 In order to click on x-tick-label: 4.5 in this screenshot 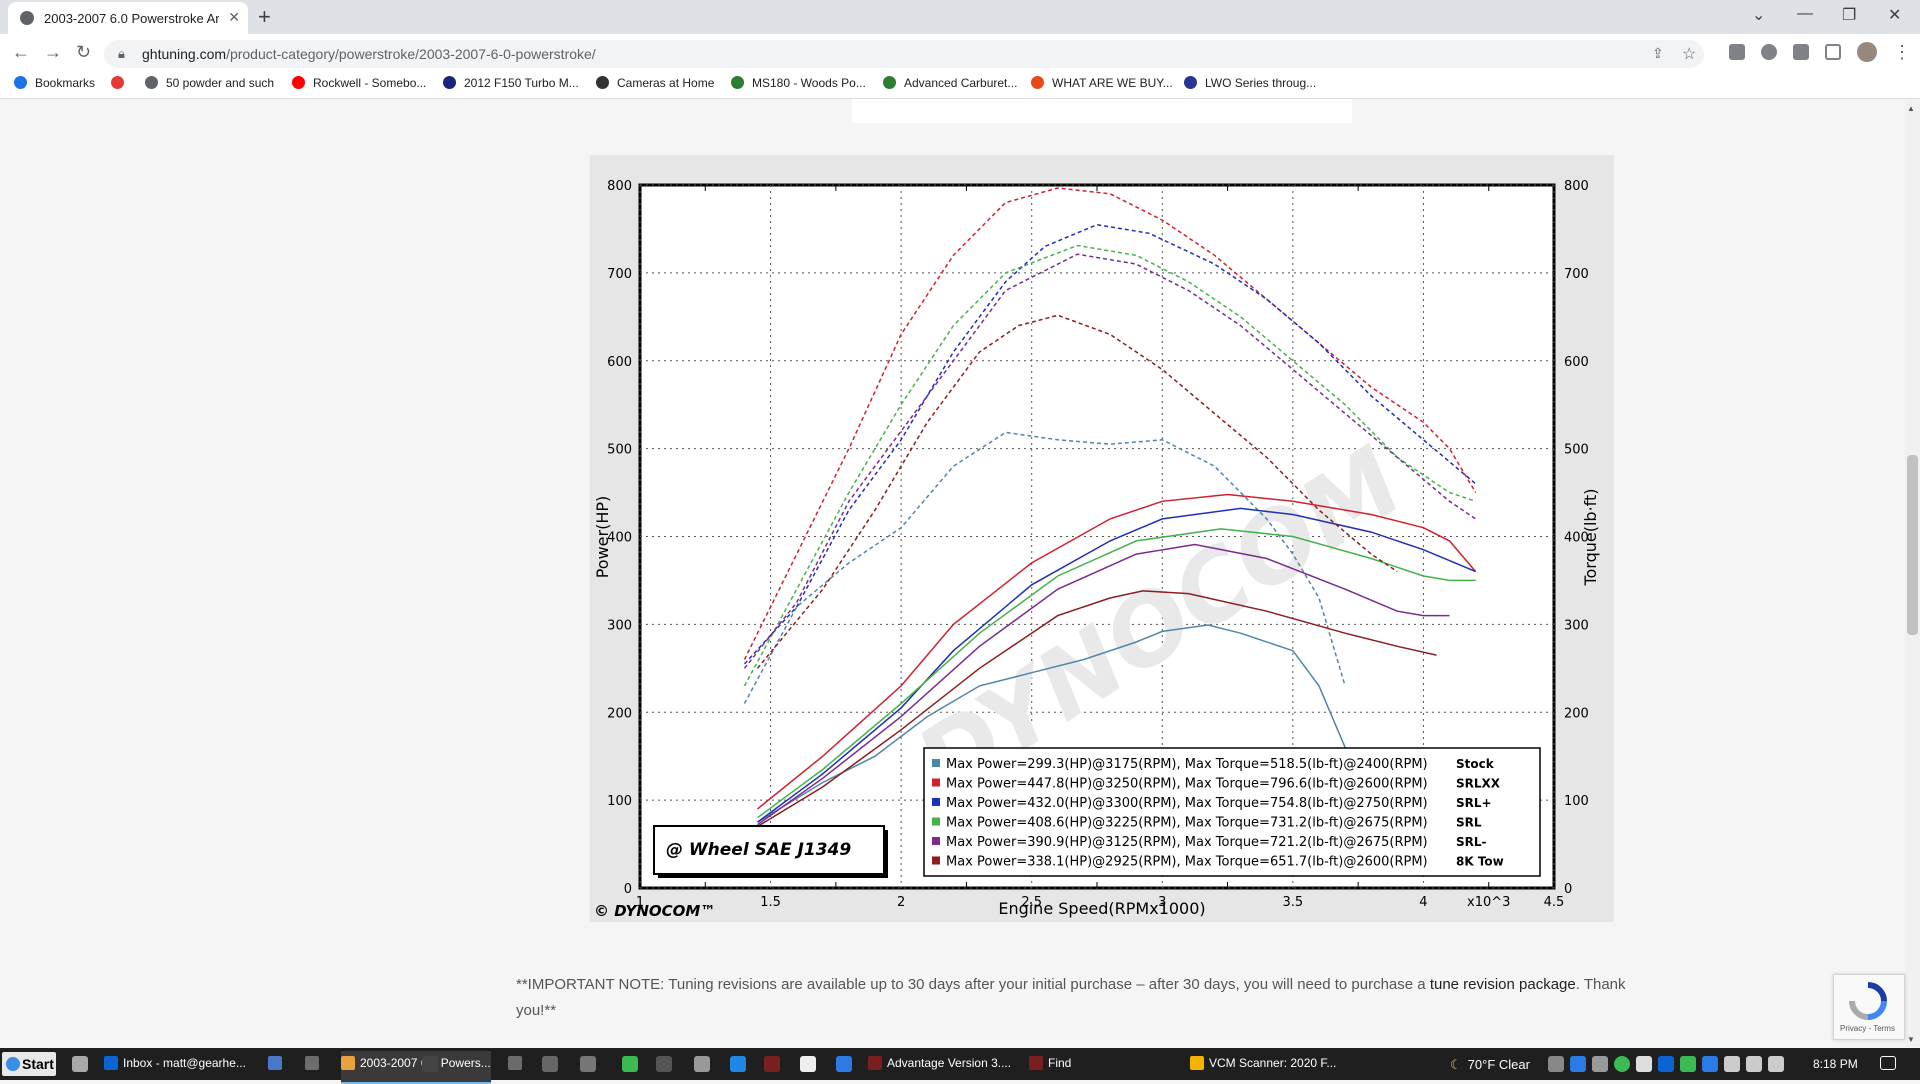, I will do `click(1554, 902)`.